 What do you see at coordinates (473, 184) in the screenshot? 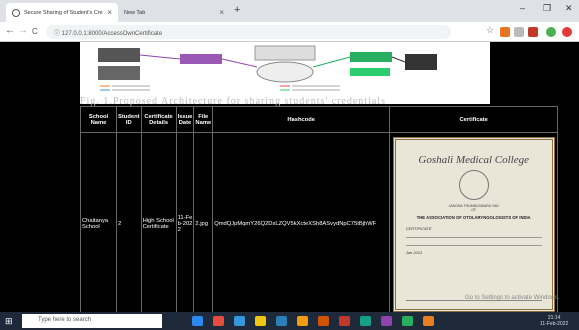
I see `seal-emblem-icon` at bounding box center [473, 184].